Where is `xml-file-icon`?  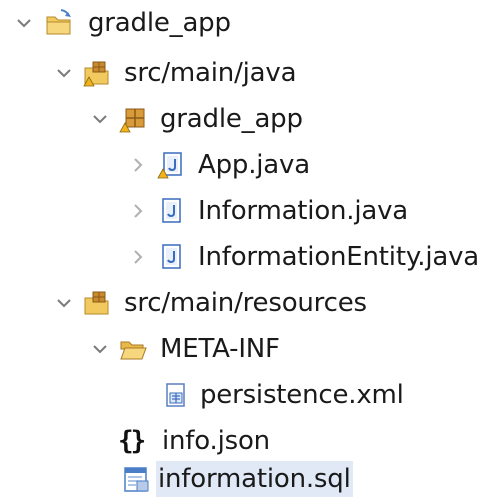
xml-file-icon is located at coordinates (175, 395).